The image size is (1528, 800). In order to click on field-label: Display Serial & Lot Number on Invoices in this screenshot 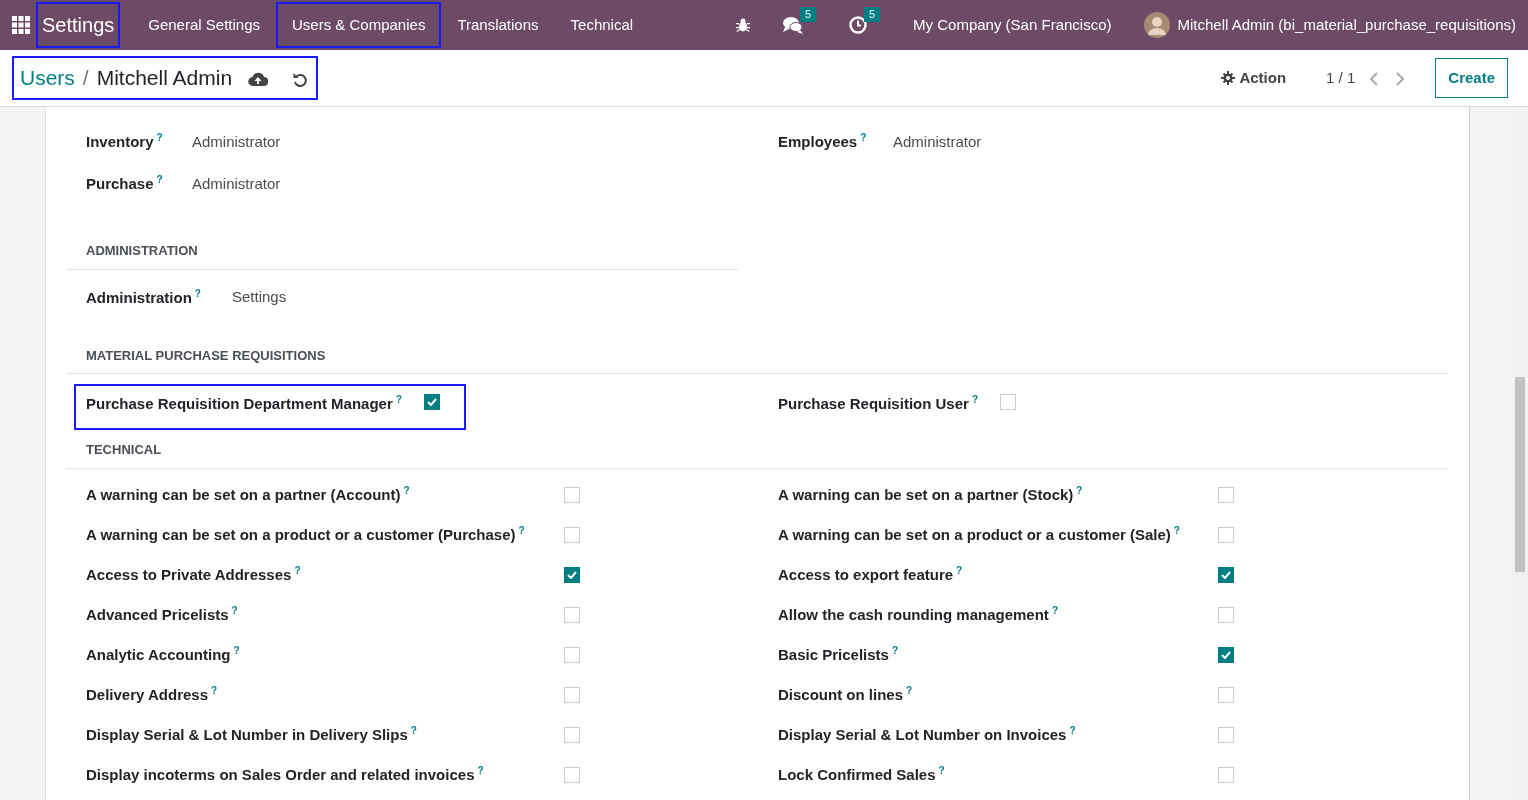, I will do `click(922, 734)`.